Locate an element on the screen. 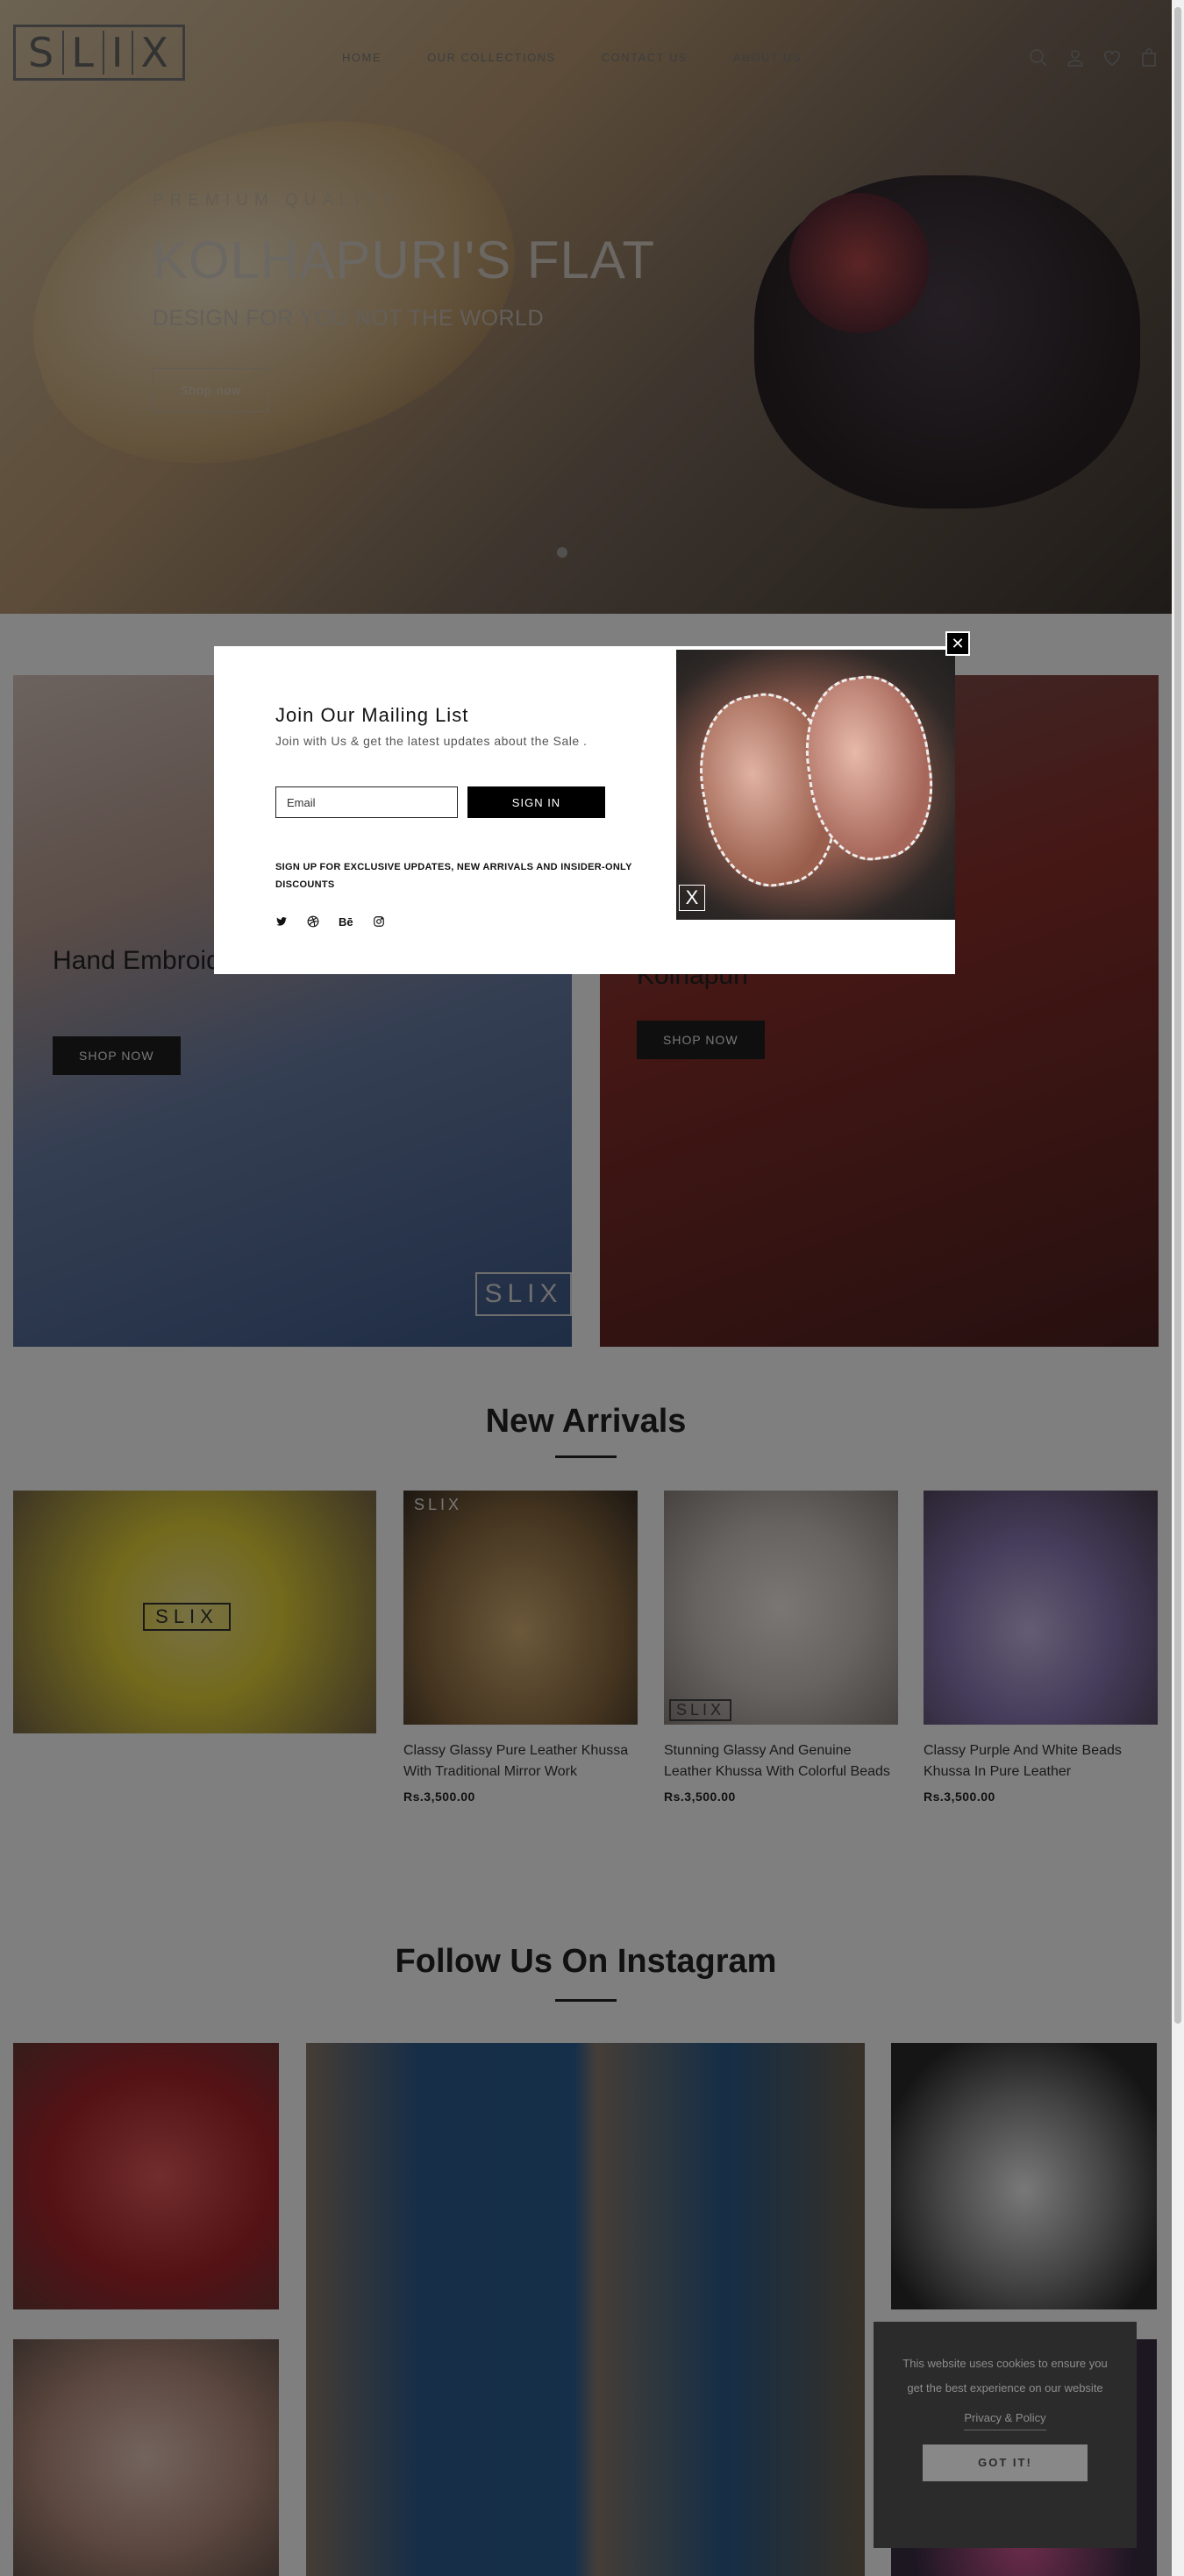 This screenshot has height=2576, width=1184. scrollbar is located at coordinates (1178, 1288).